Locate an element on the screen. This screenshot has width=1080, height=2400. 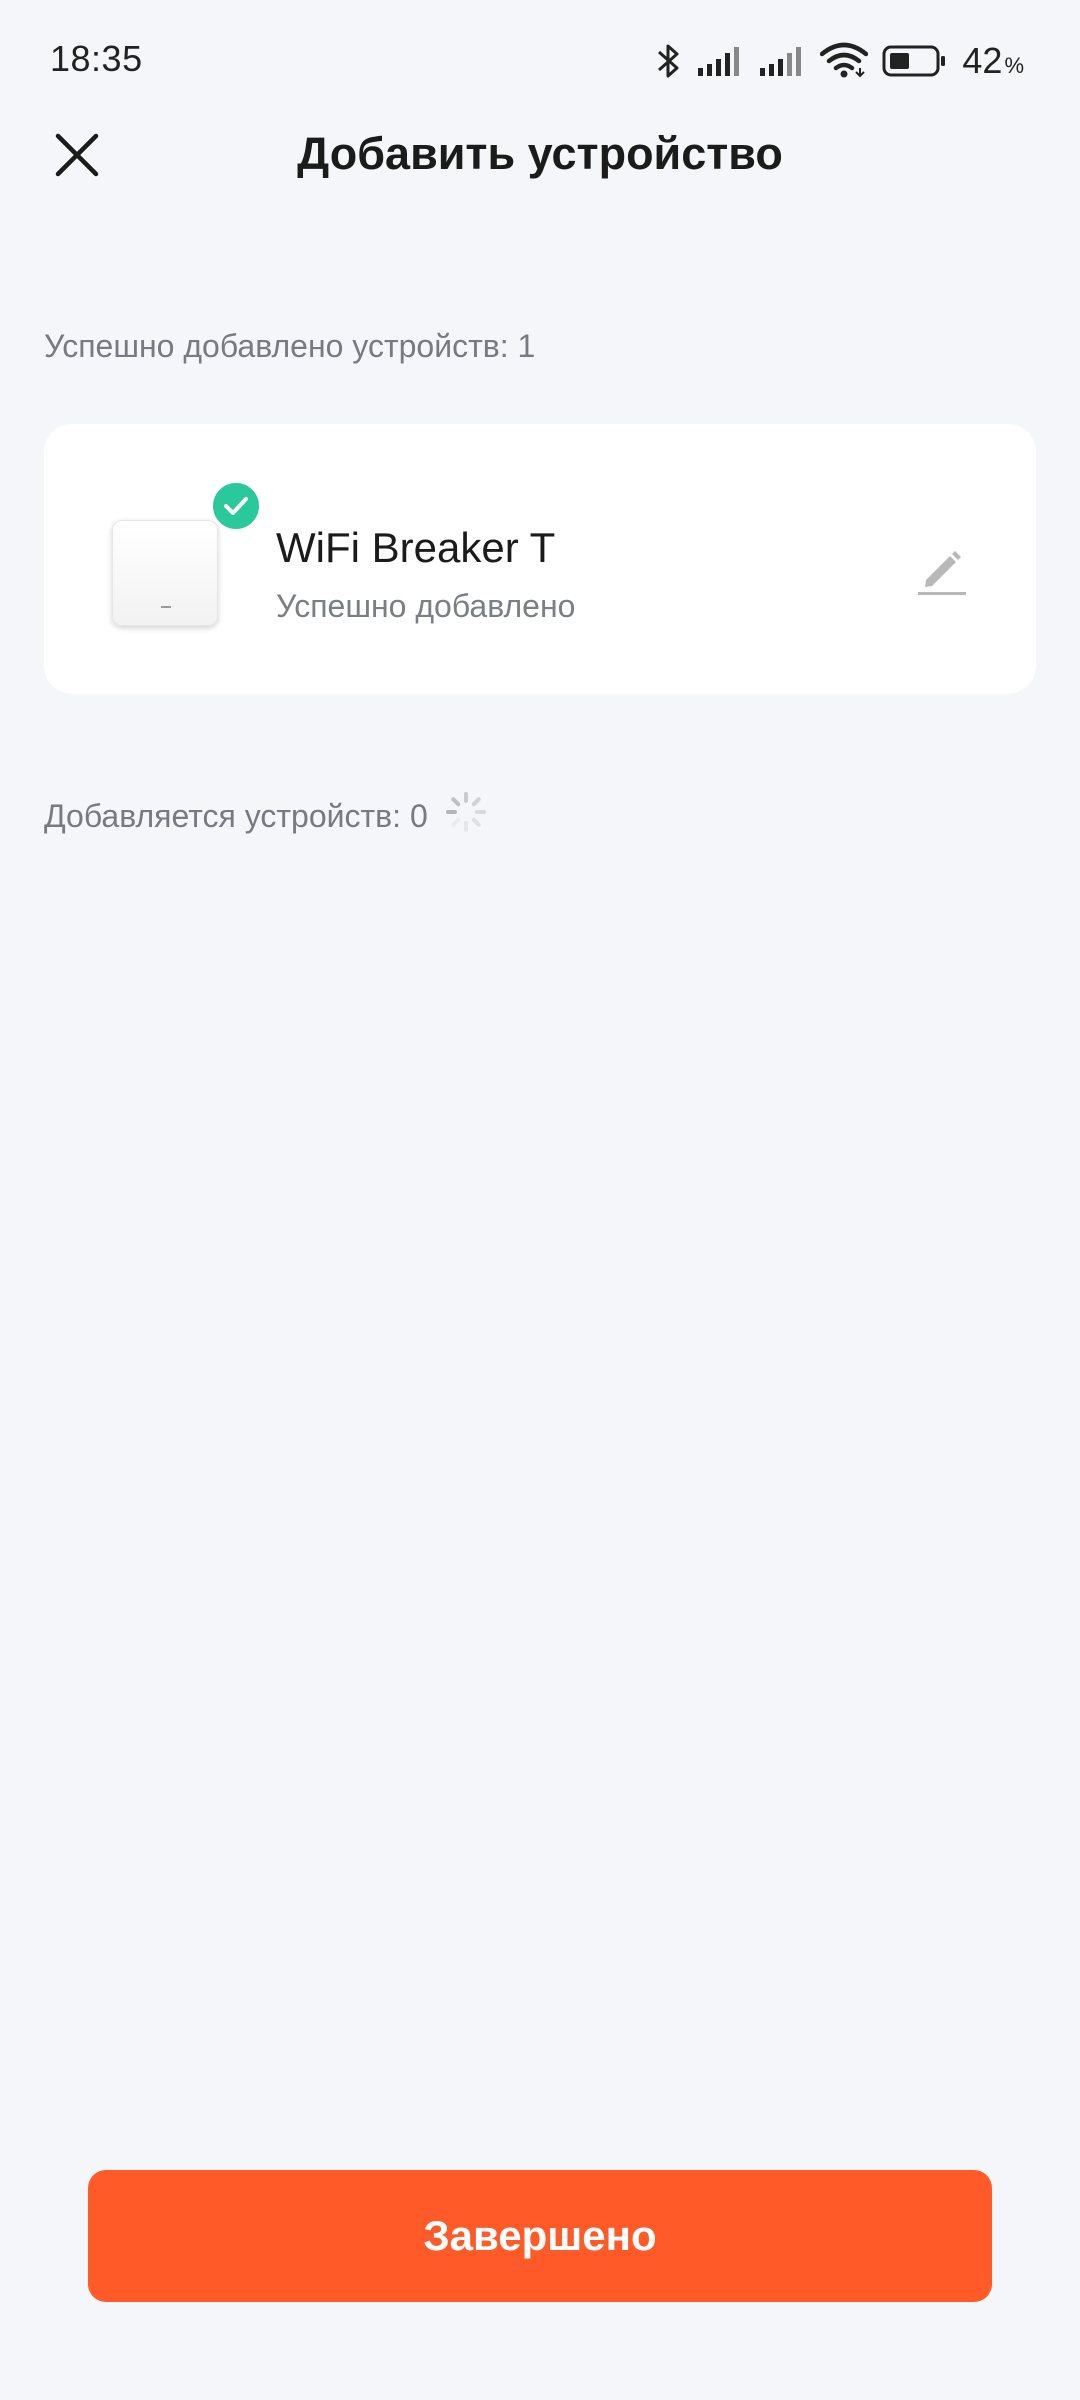
battery-value: 42 is located at coordinates (982, 60).